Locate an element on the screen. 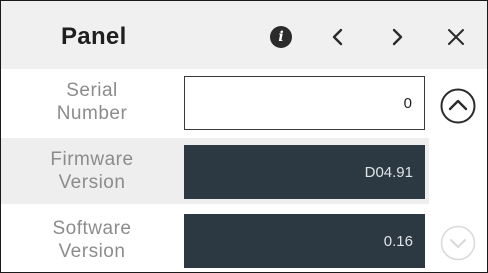 Image resolution: width=488 pixels, height=273 pixels. scroll-down-button is located at coordinates (458, 243).